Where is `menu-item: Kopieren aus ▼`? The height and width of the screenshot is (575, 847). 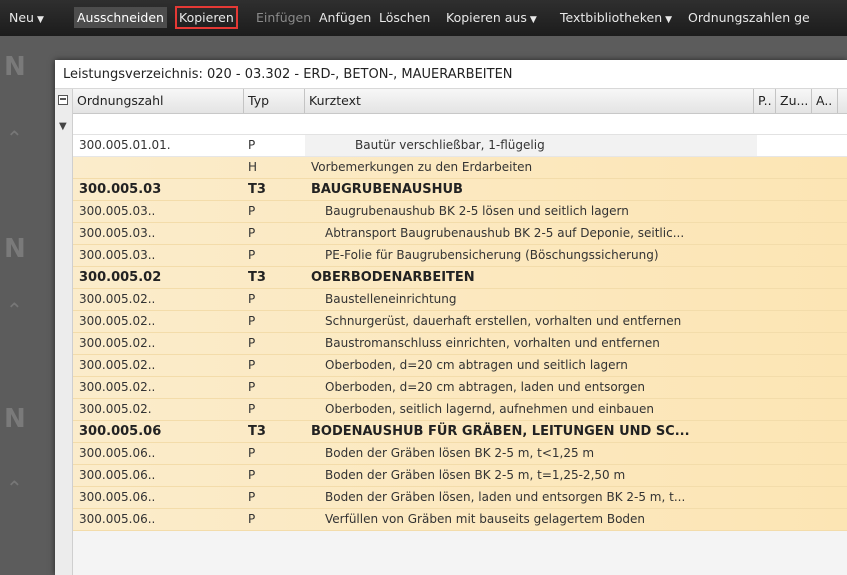 menu-item: Kopieren aus ▼ is located at coordinates (491, 17).